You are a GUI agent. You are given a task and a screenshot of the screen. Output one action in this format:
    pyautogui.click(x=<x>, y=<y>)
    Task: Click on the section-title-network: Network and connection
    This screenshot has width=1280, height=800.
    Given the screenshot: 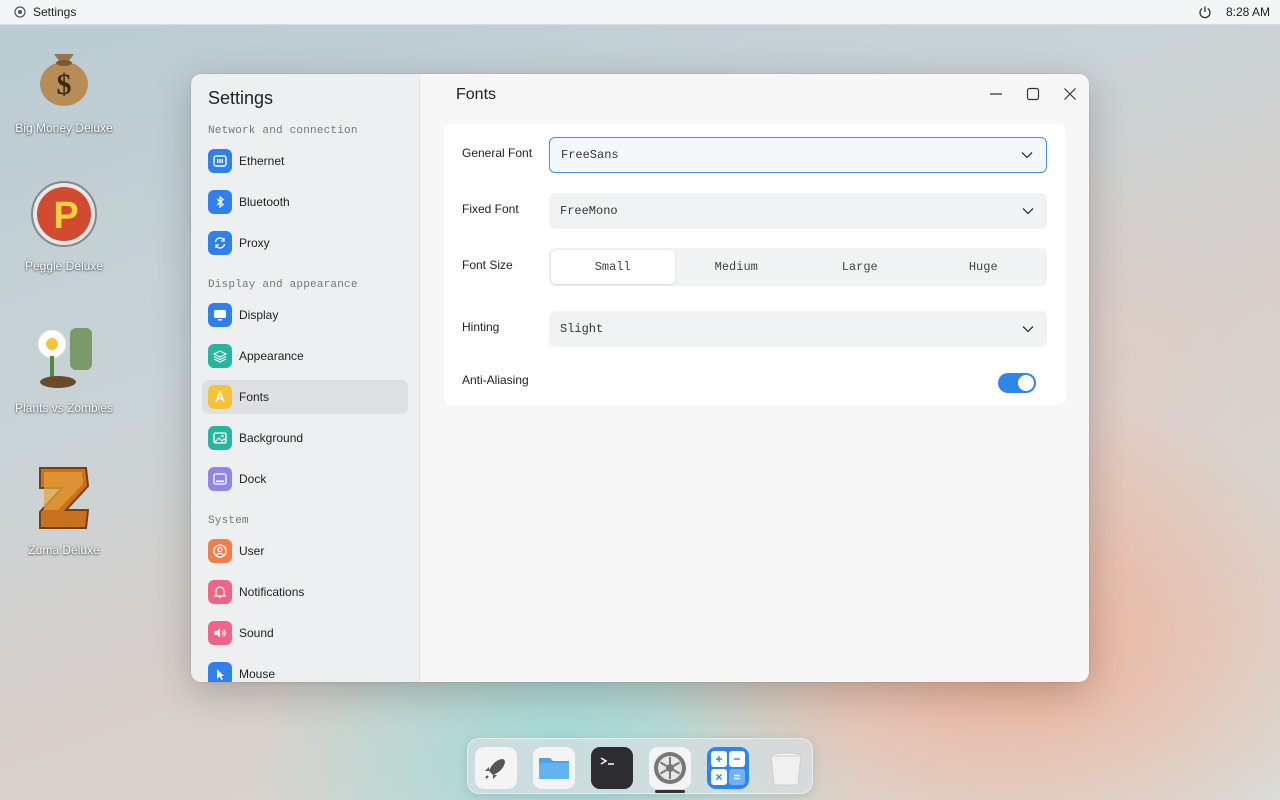 What is the action you would take?
    pyautogui.click(x=283, y=131)
    